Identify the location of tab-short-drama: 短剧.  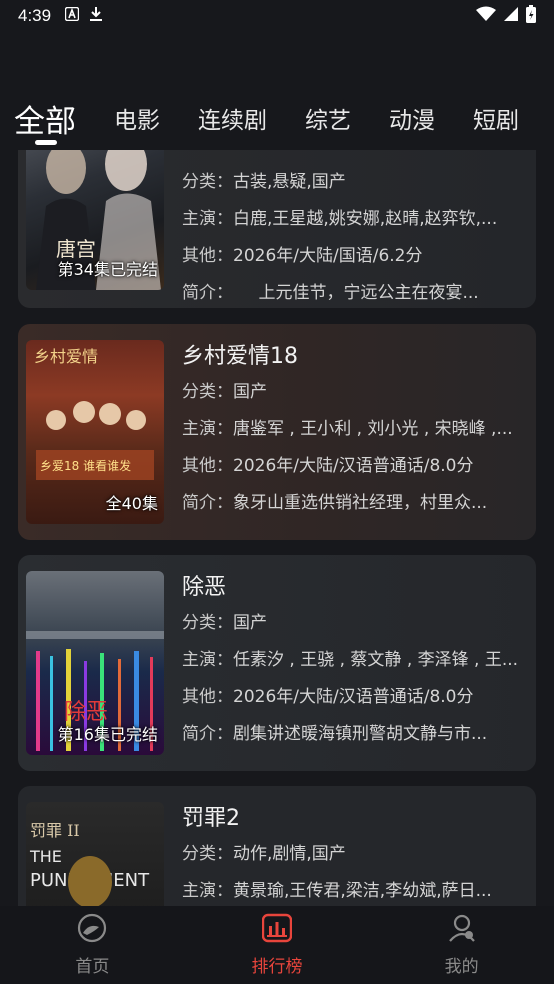
(496, 118).